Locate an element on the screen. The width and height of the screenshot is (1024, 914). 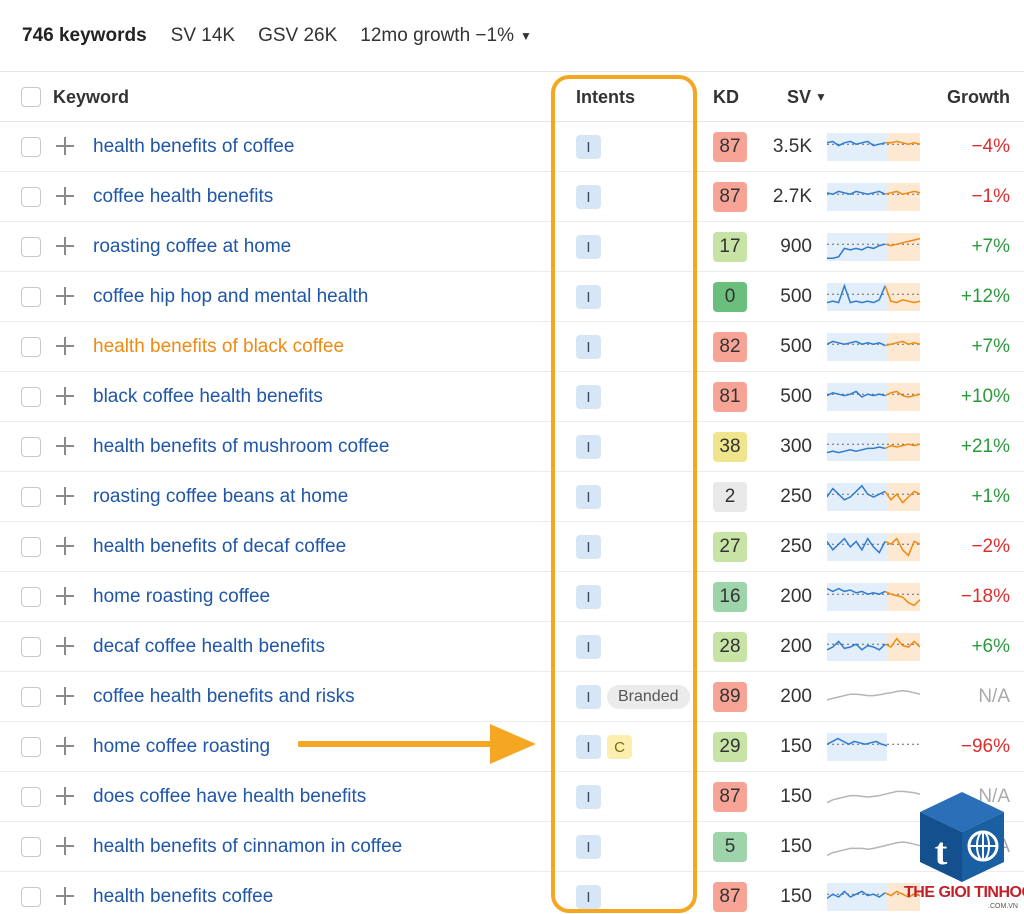
keyword-link: coffee health benefits and risks is located at coordinates (224, 697).